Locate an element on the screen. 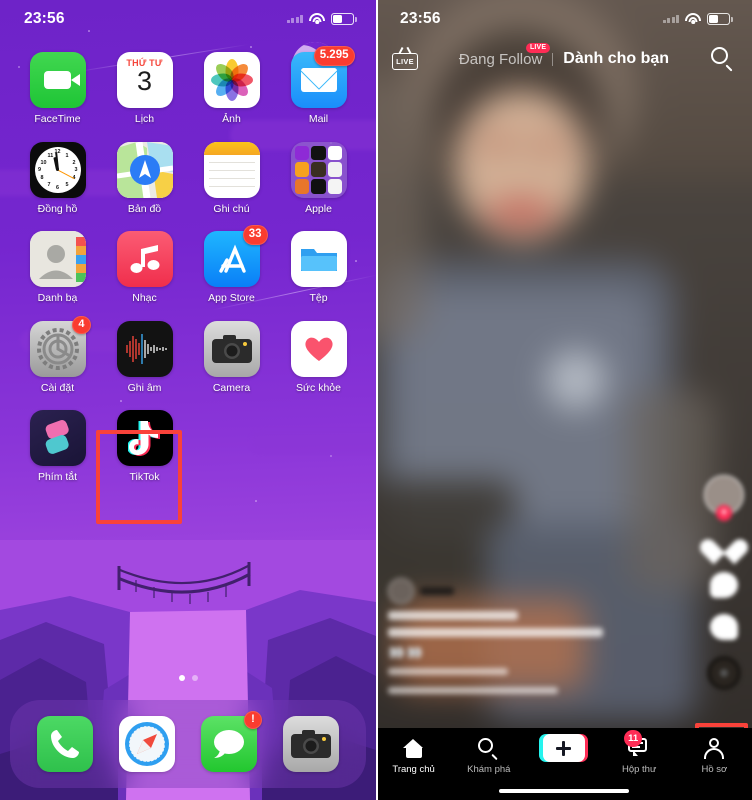 This screenshot has height=800, width=752. app-empty-slot is located at coordinates (318, 447).